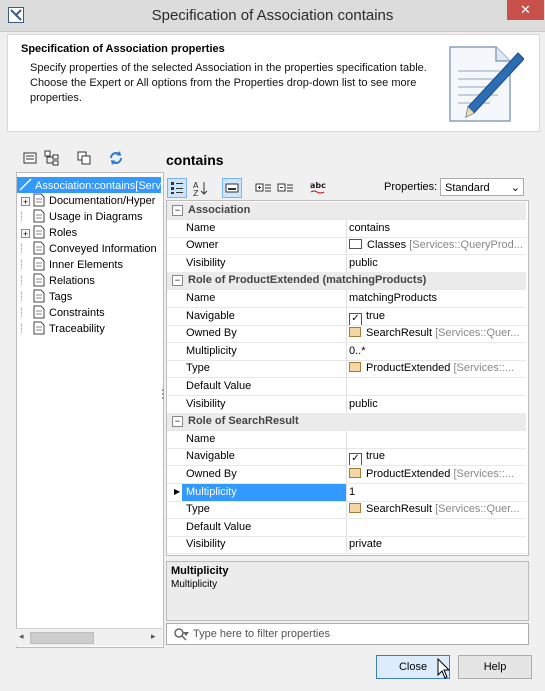  I want to click on description-panel: Multiplicity Multiplicity, so click(347, 591).